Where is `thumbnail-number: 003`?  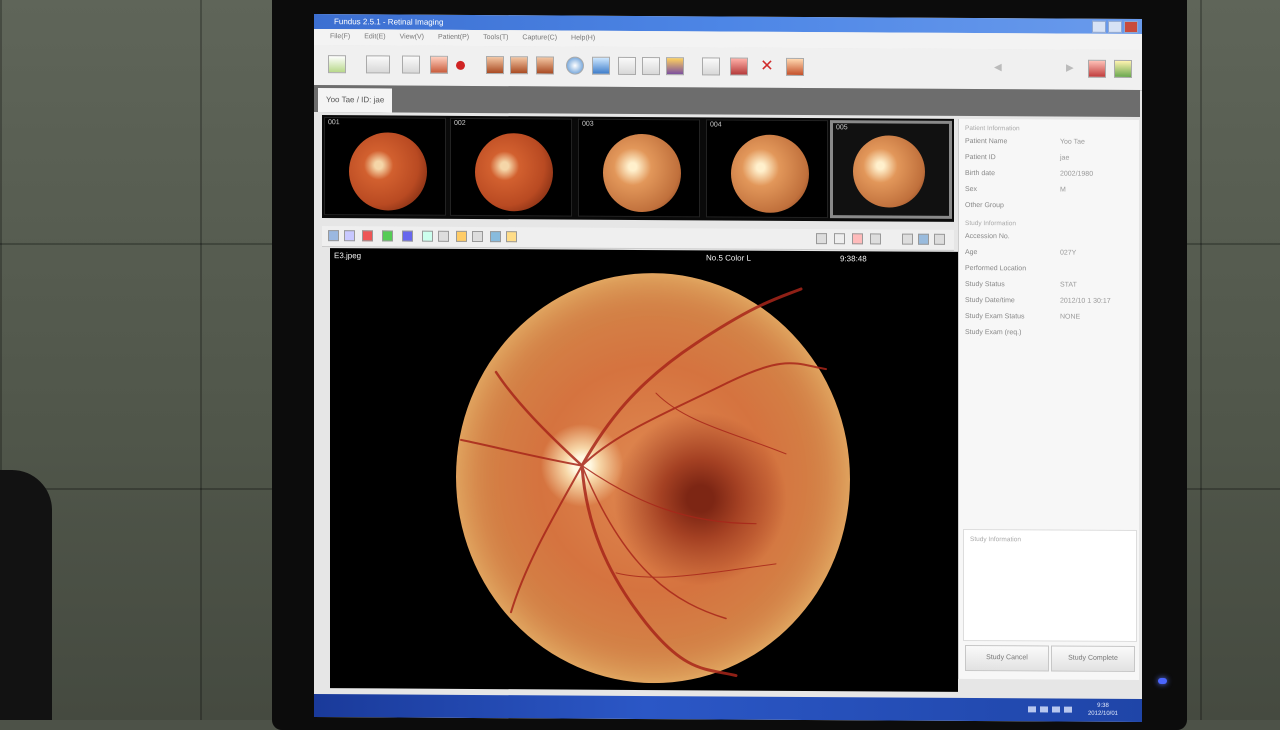
thumbnail-number: 003 is located at coordinates (588, 124).